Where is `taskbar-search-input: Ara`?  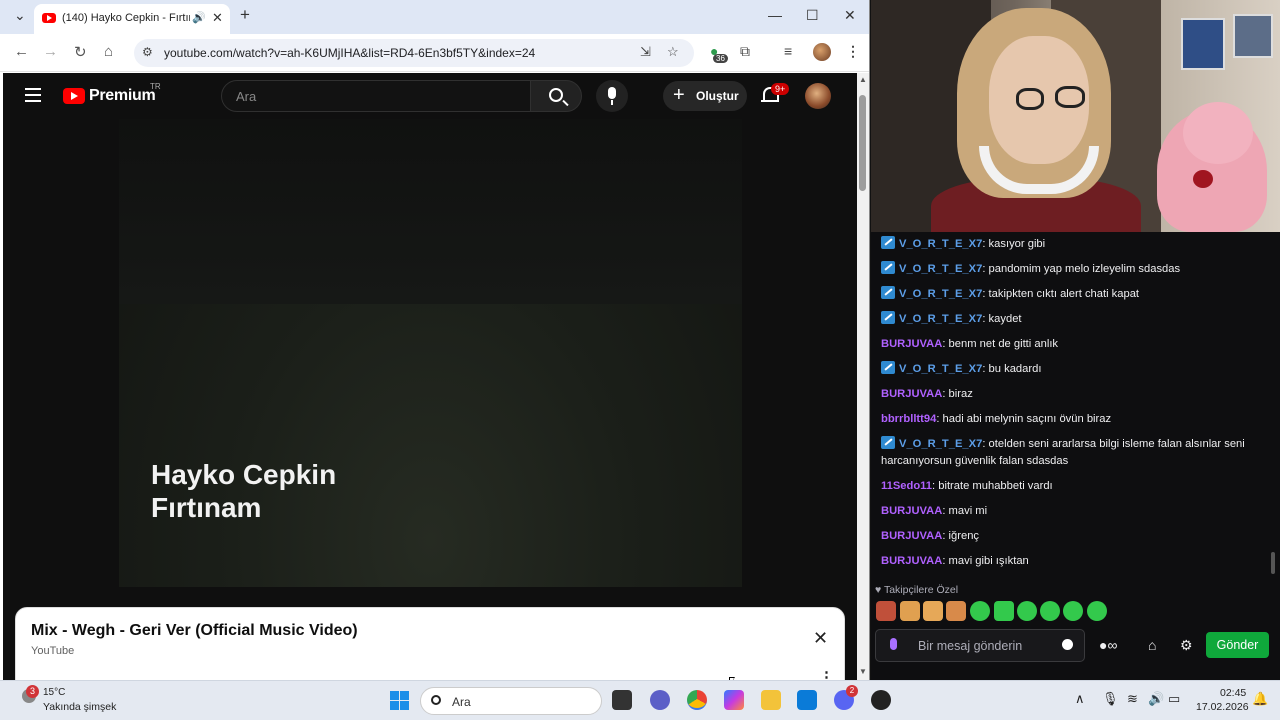
taskbar-search-input: Ara is located at coordinates (511, 701).